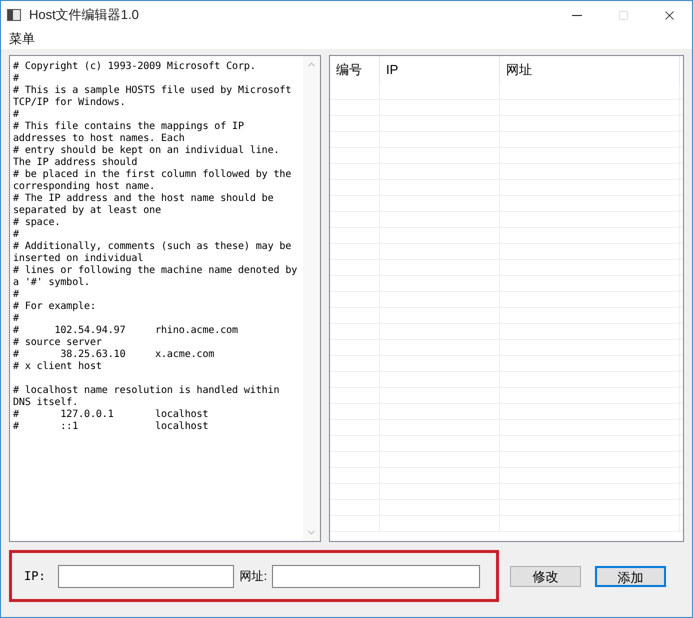  I want to click on editor-line: # 38.25.63.10 x.acme.com, so click(113, 354).